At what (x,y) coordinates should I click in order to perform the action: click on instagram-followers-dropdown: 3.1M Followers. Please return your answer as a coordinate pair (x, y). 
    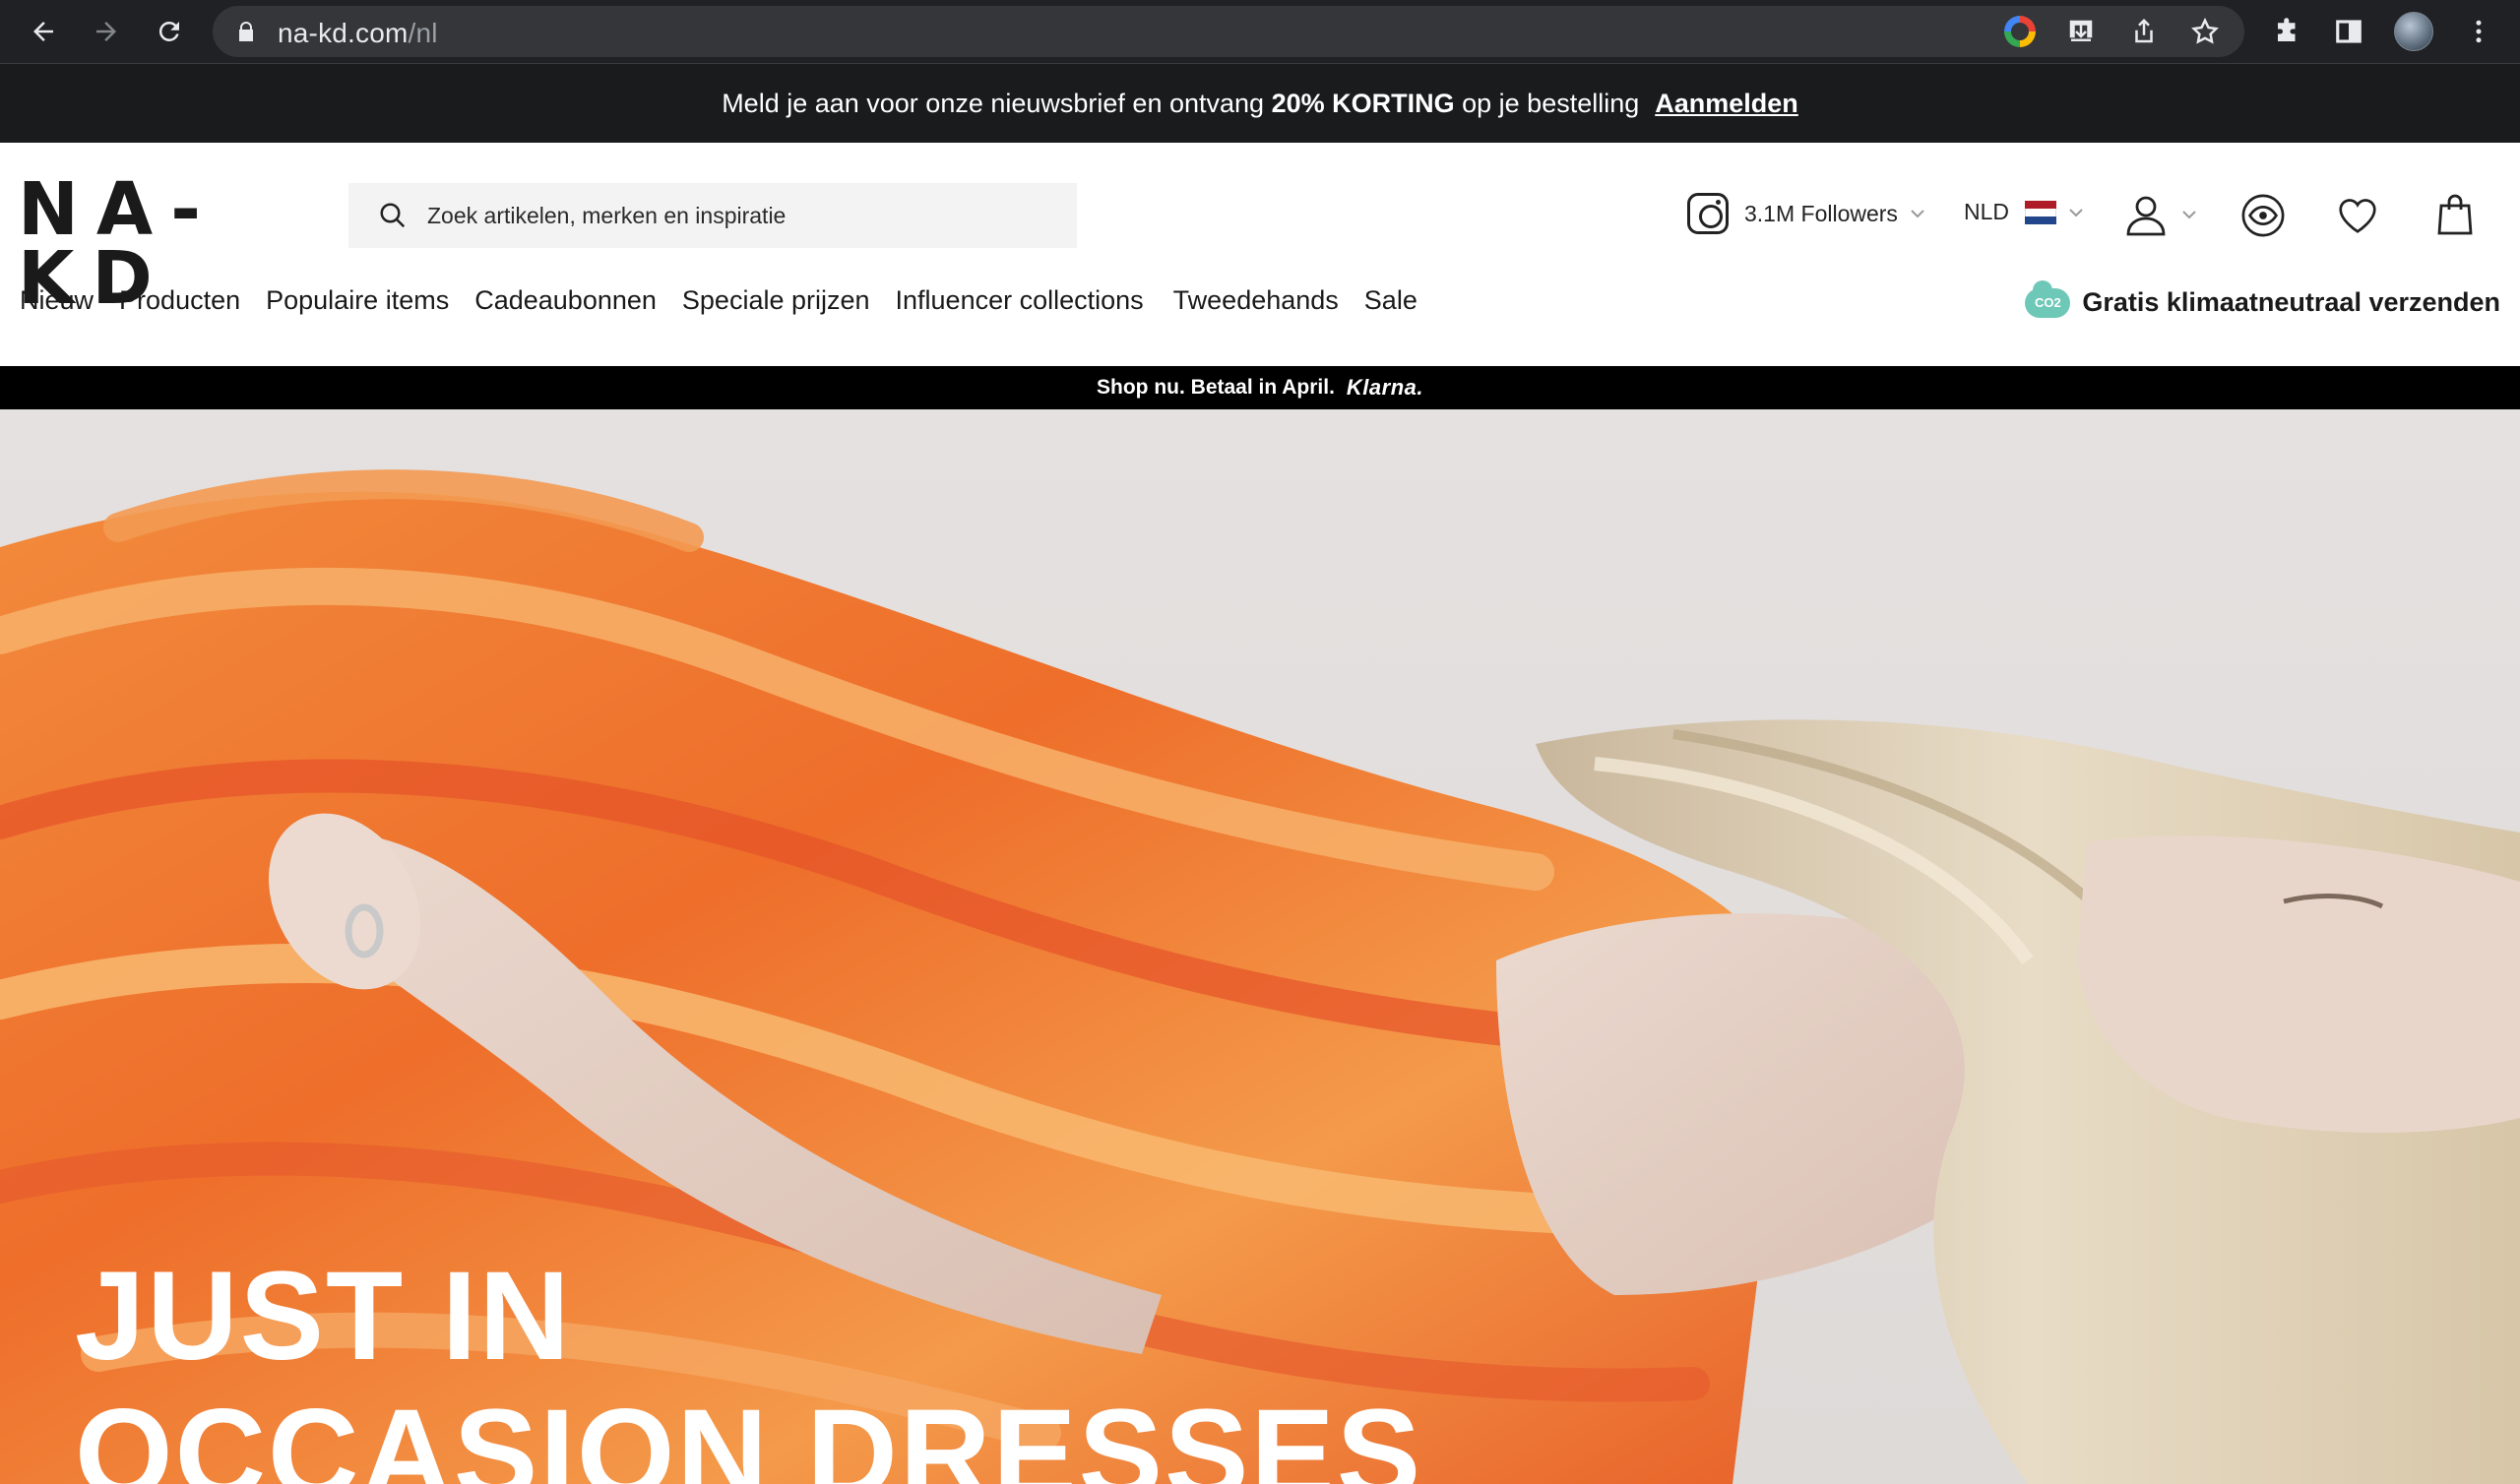
    Looking at the image, I should click on (1806, 214).